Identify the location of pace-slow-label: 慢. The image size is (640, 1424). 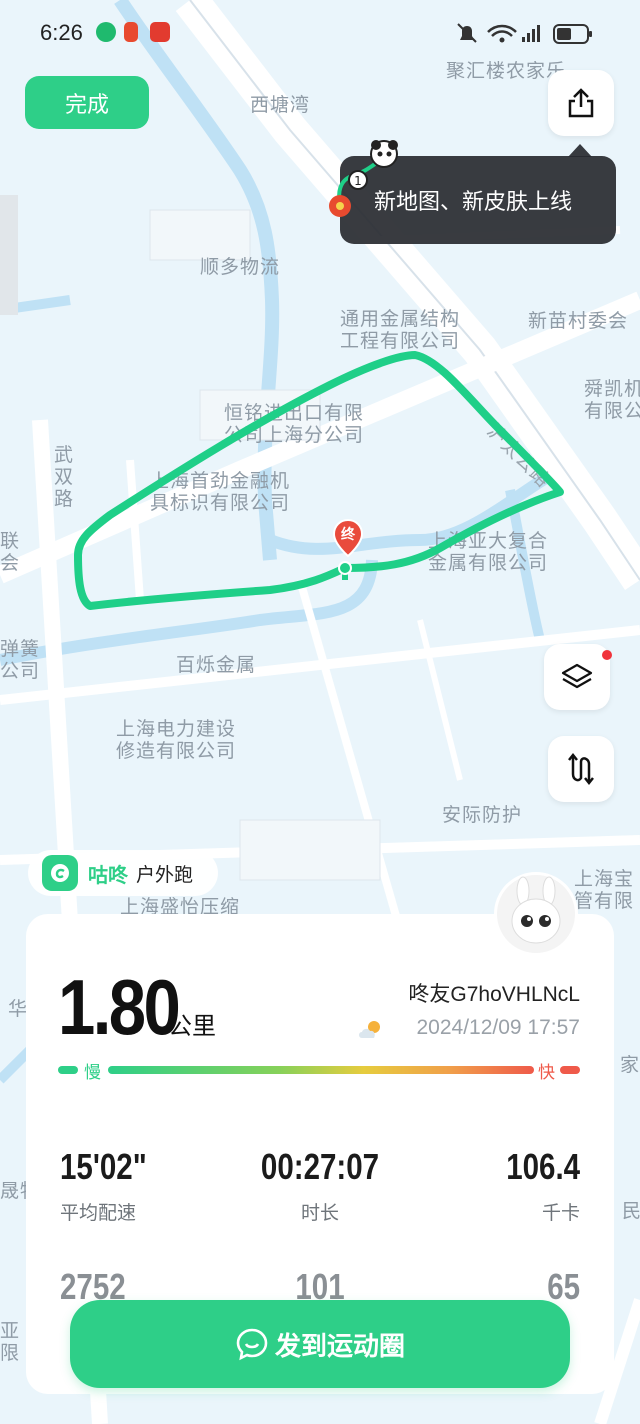
(92, 1073).